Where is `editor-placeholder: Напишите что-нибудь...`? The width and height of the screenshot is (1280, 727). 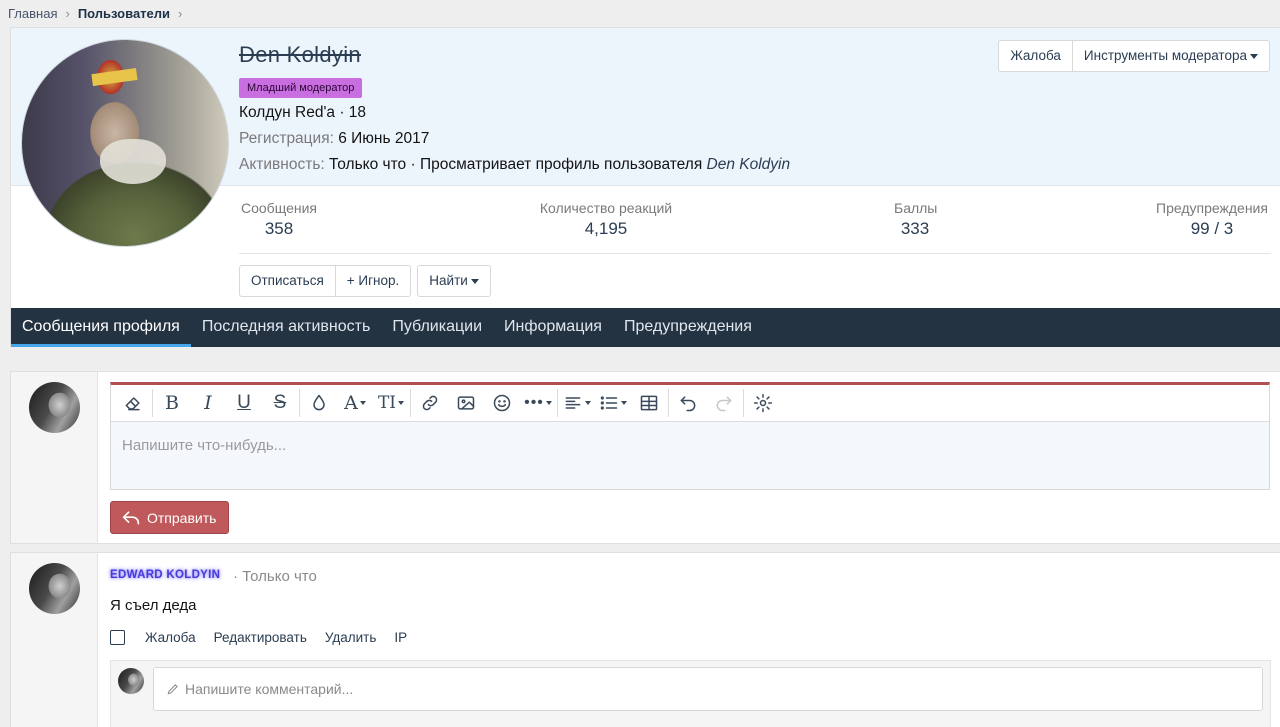
editor-placeholder: Напишите что-нибудь... is located at coordinates (204, 445).